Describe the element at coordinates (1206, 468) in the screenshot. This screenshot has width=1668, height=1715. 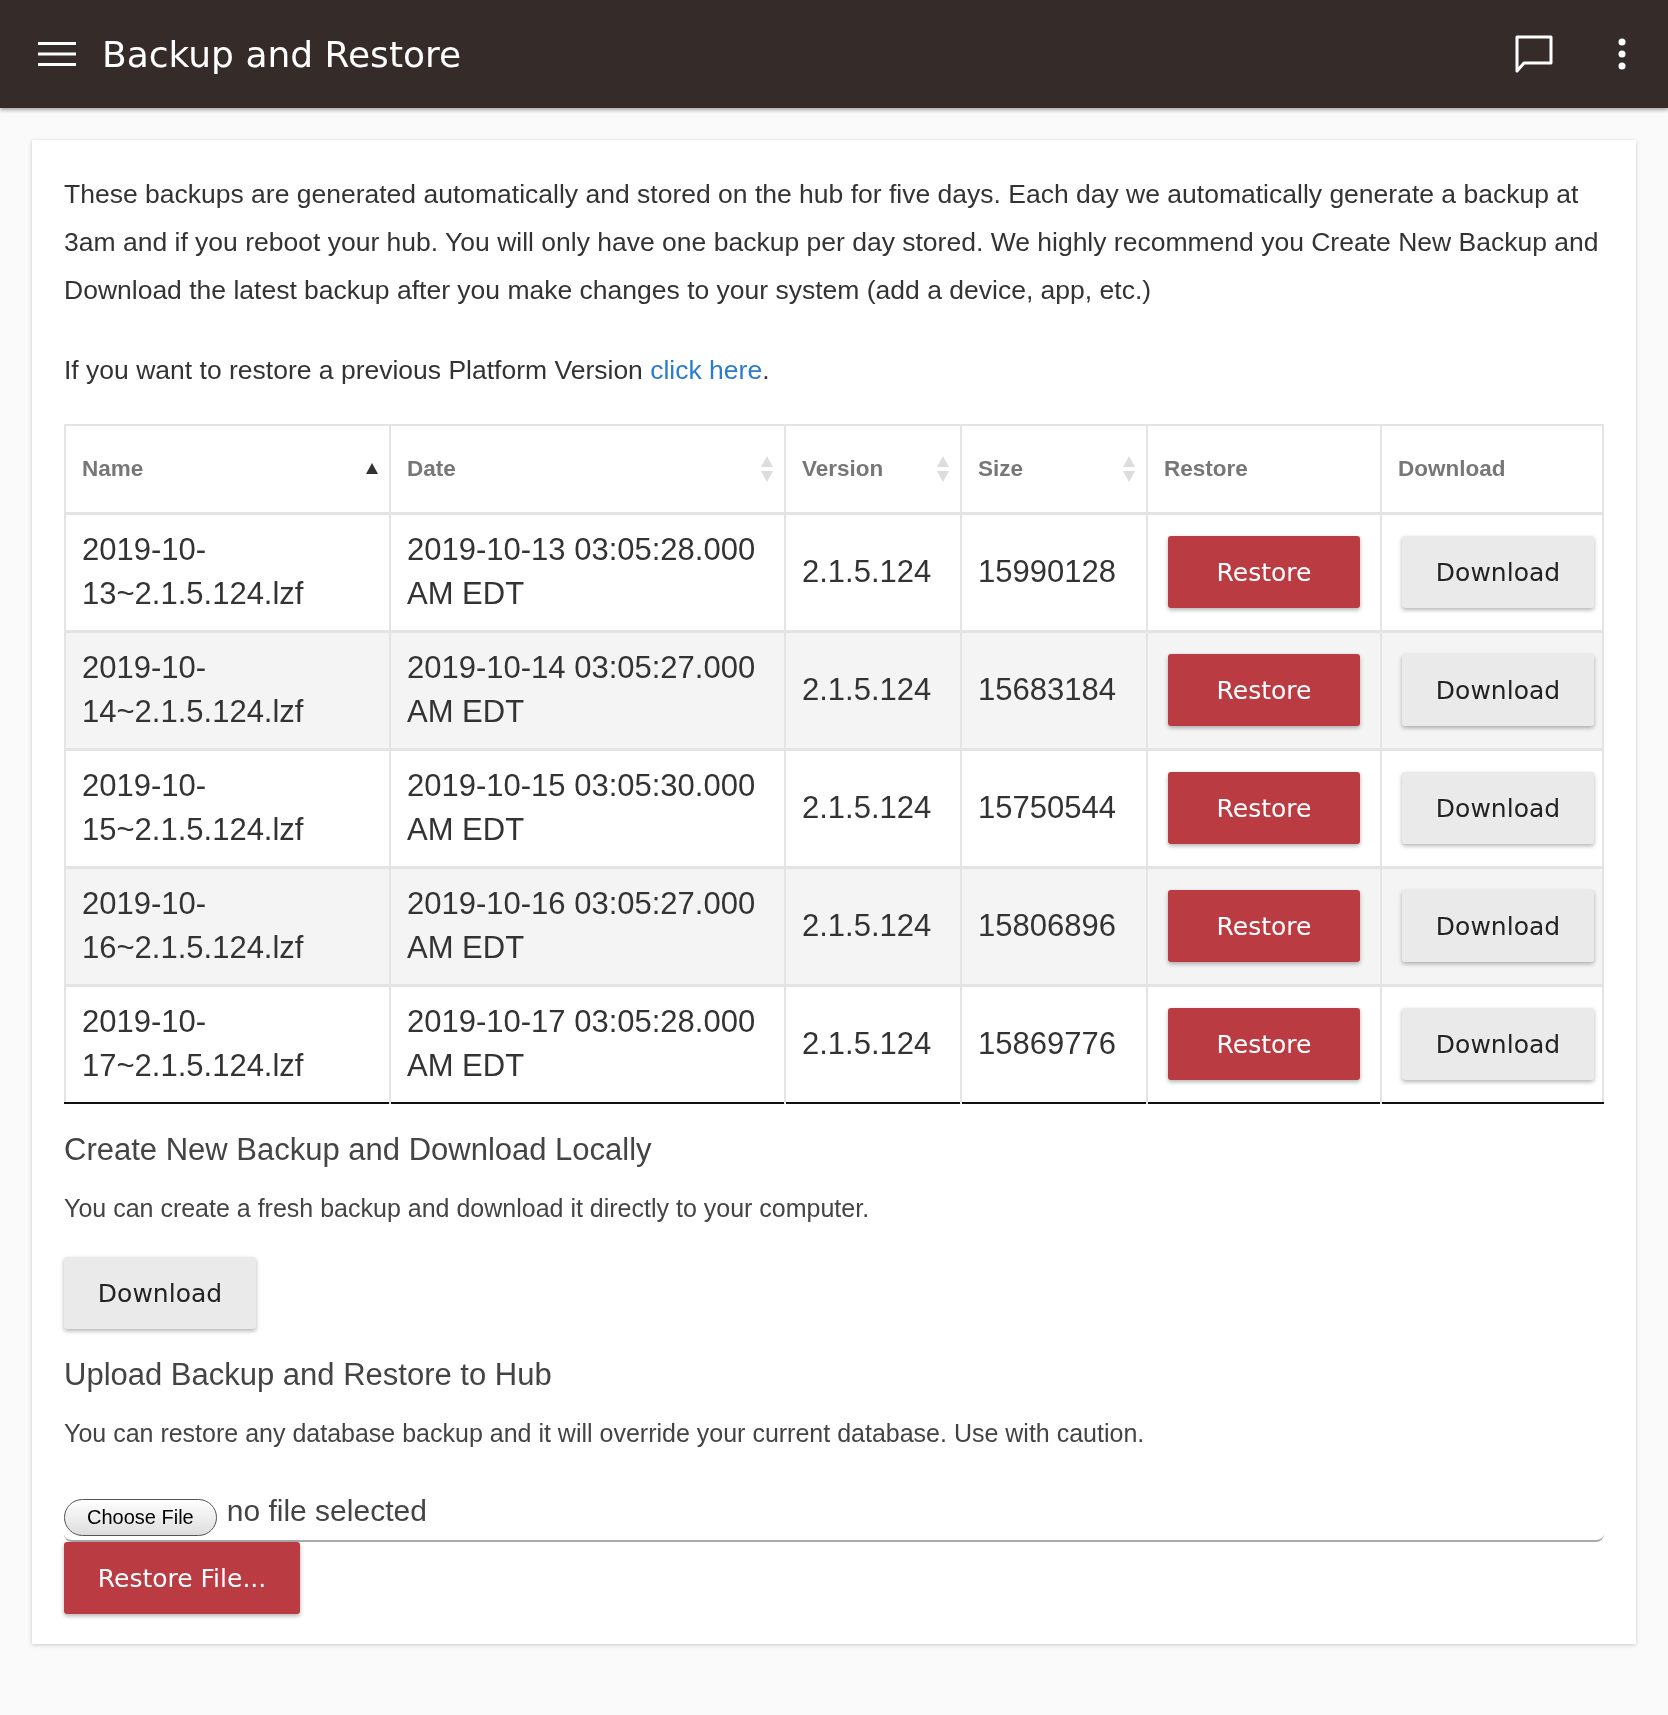
I see `column-header: Restore` at that location.